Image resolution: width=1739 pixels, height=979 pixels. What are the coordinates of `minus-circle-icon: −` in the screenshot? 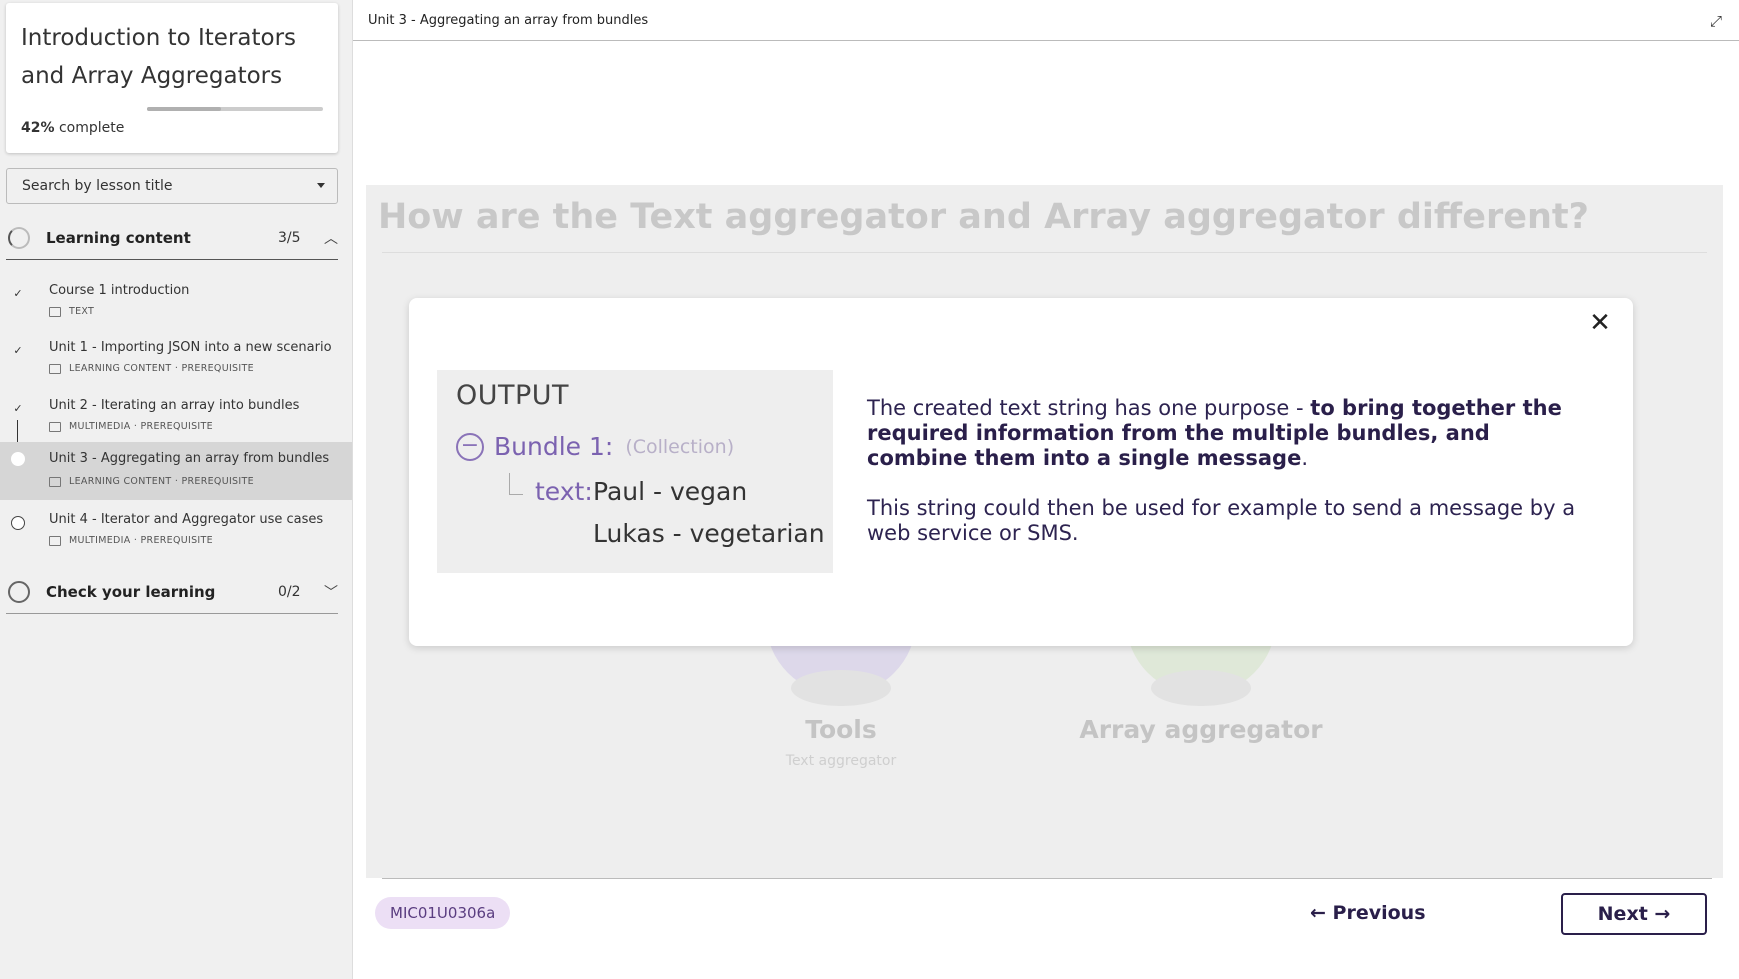 It's located at (470, 446).